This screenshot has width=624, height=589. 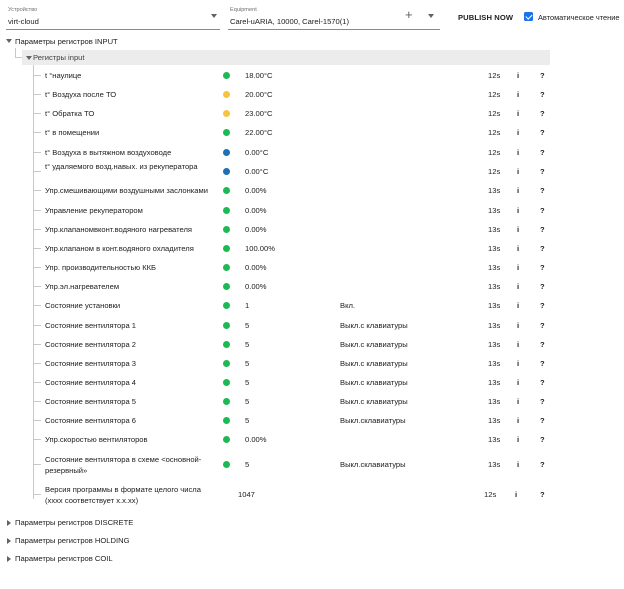 I want to click on register-name: Упр.клапаномвконт.водяного нагревателя, so click(x=119, y=229).